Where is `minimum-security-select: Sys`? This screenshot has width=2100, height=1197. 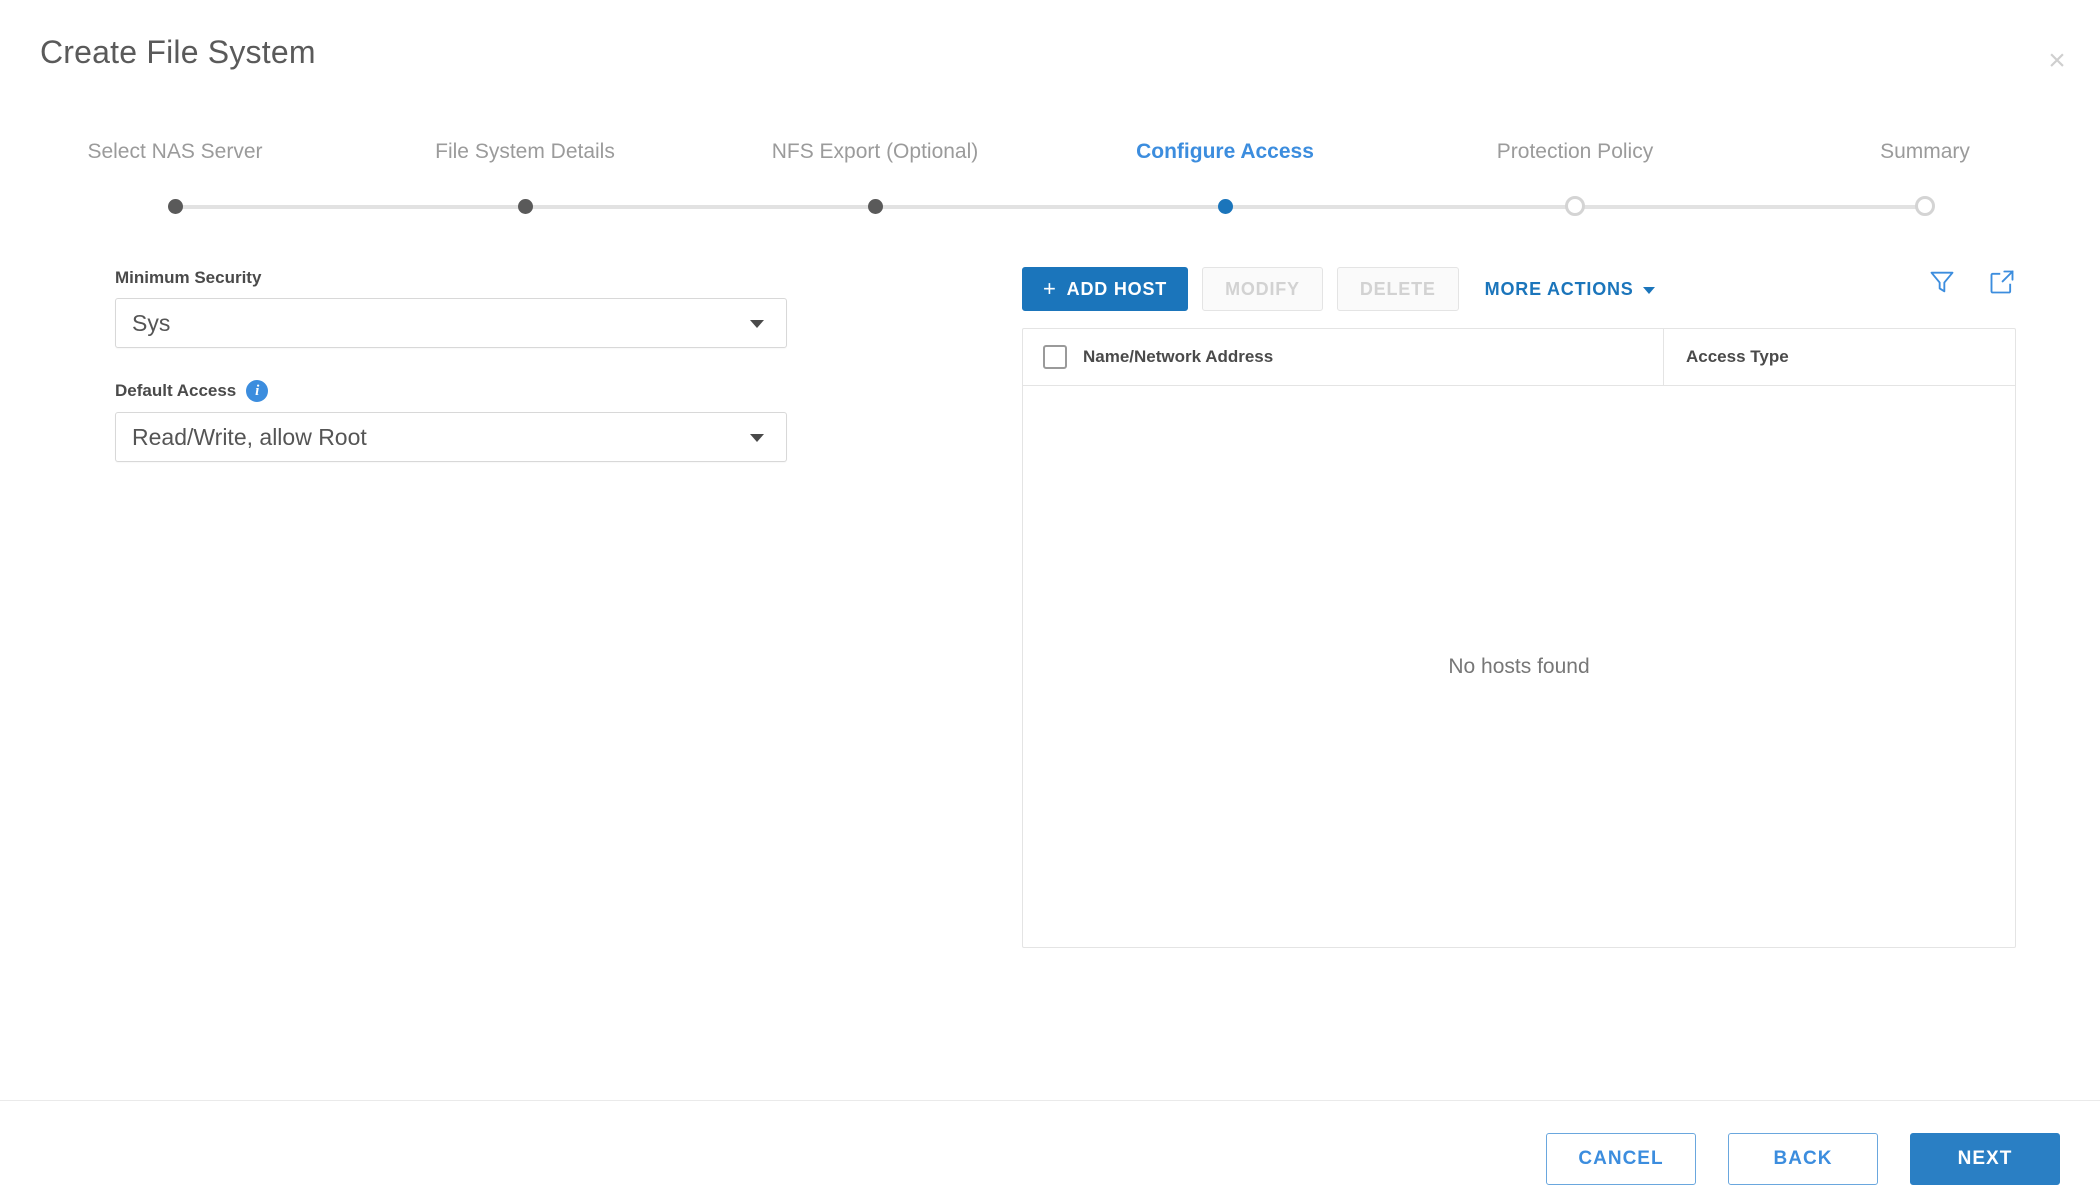 minimum-security-select: Sys is located at coordinates (451, 323).